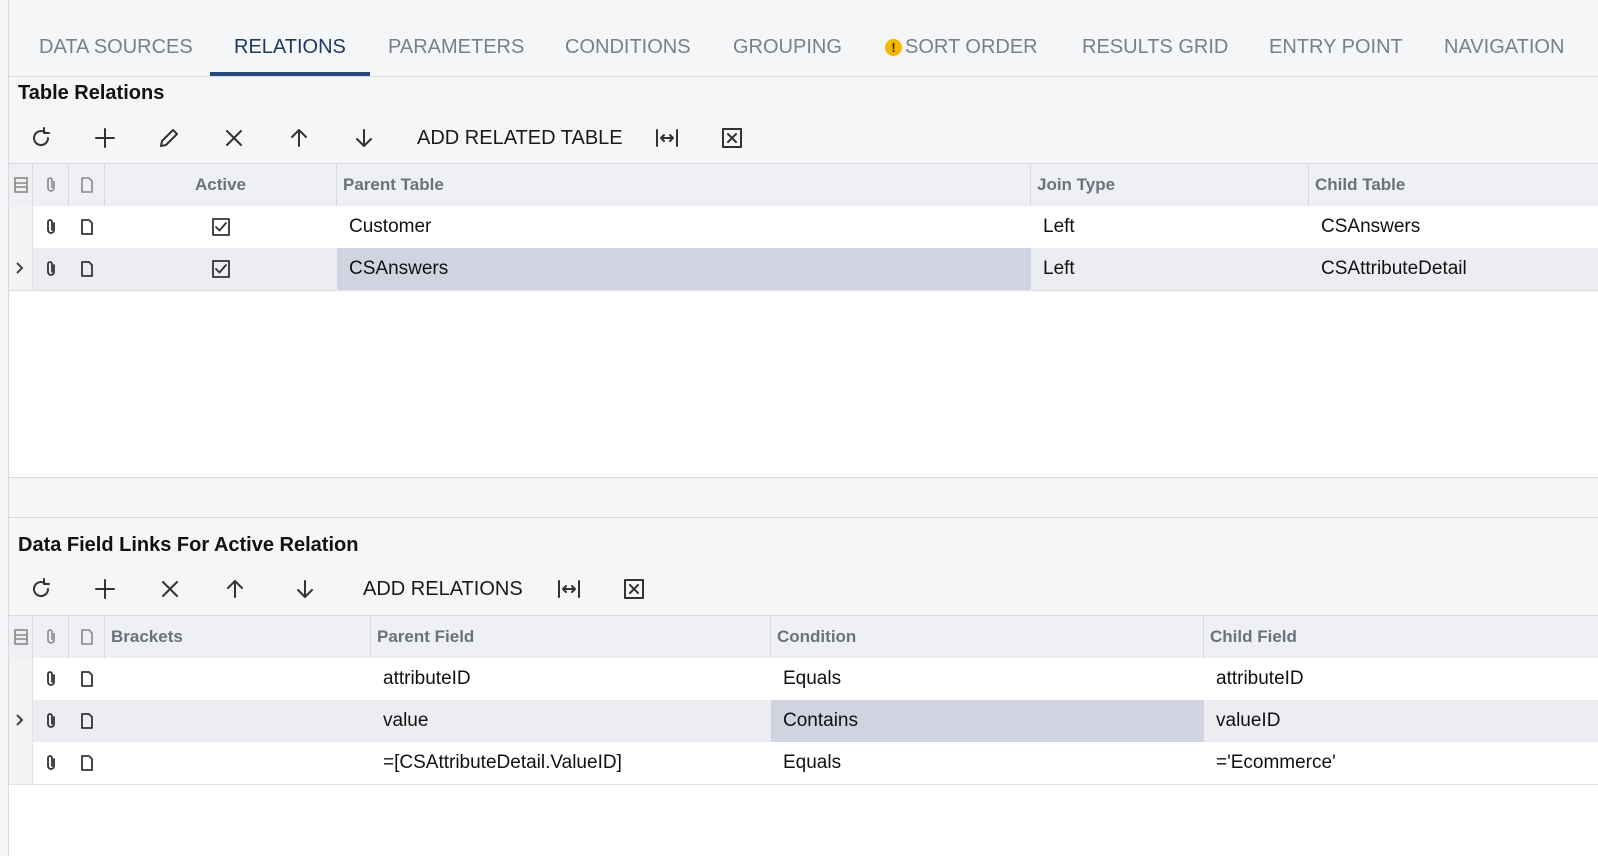 The height and width of the screenshot is (856, 1598). Describe the element at coordinates (290, 56) in the screenshot. I see `tab-relations: RELATIONS` at that location.